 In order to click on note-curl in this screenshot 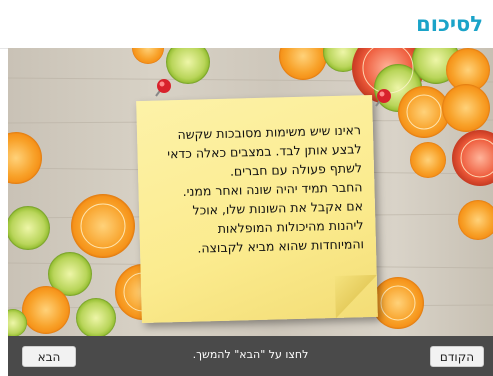, I will do `click(356, 296)`.